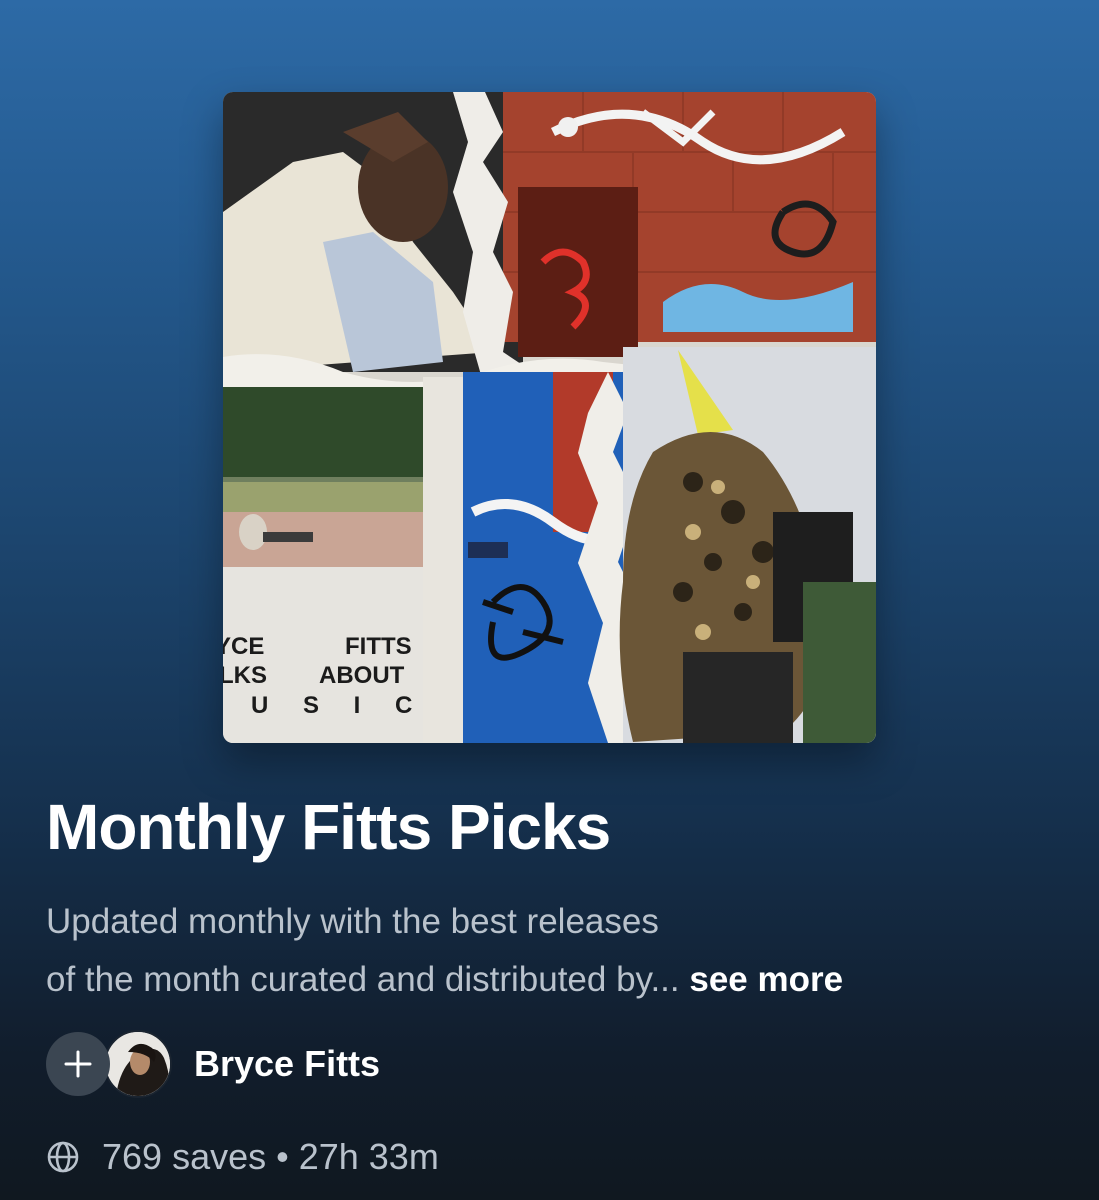  I want to click on playlist-meta: 769 saves • 27h 33m, so click(242, 1157).